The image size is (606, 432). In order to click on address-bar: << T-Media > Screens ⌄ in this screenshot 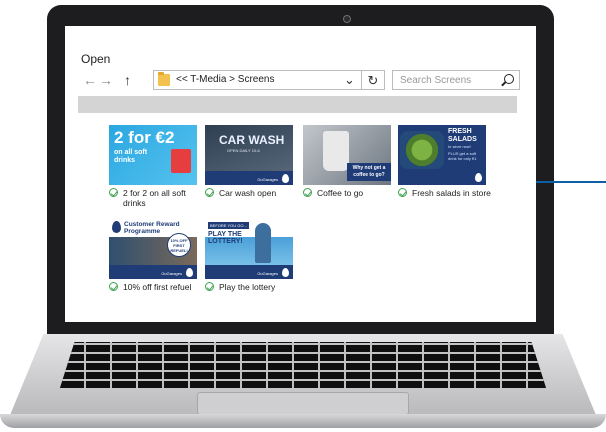, I will do `click(269, 80)`.